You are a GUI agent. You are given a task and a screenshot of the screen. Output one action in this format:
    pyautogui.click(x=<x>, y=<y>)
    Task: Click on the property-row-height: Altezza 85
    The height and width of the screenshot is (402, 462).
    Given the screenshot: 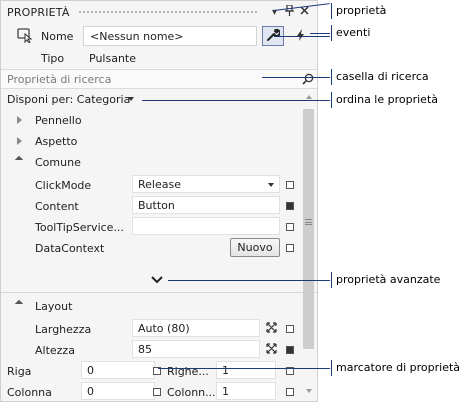 What is the action you would take?
    pyautogui.click(x=151, y=350)
    